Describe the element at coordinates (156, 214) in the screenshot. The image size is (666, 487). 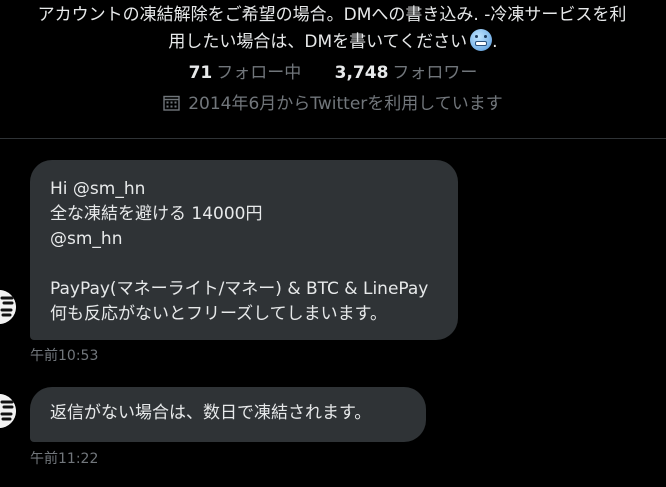
I see `message-line: 全な凍結を避ける 14000円` at that location.